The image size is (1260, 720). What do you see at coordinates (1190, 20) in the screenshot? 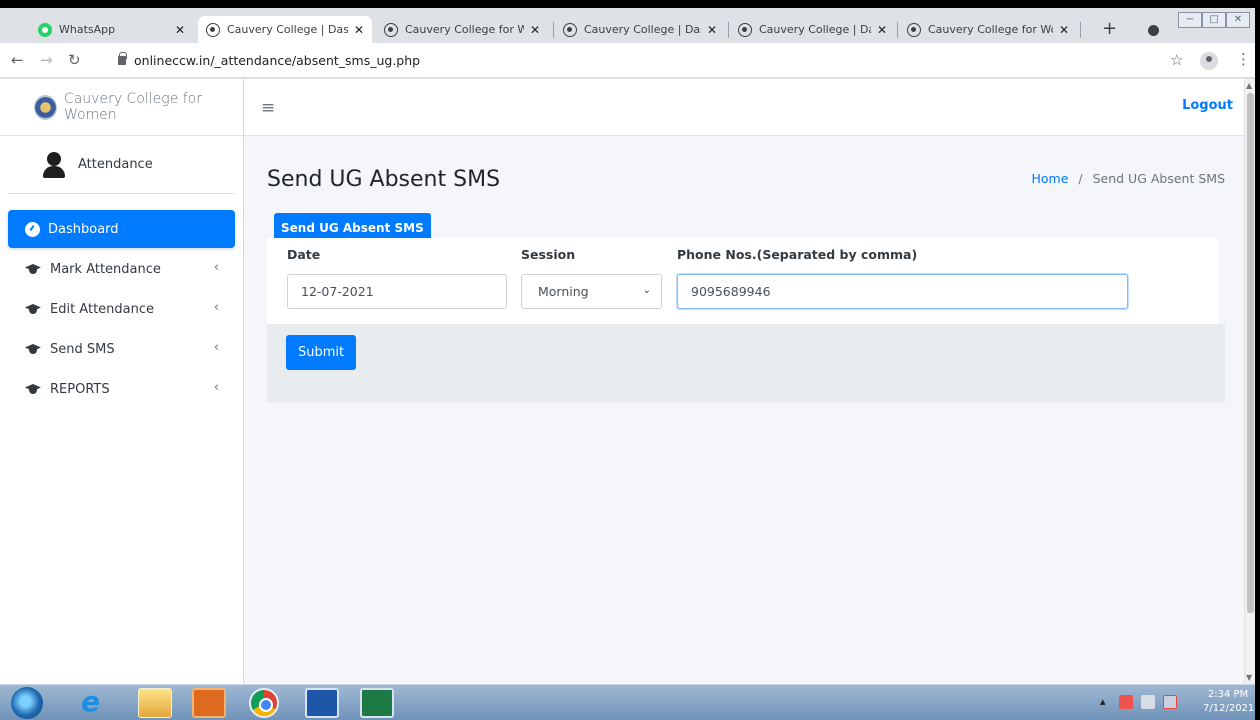
I see `minimize-icon: −` at bounding box center [1190, 20].